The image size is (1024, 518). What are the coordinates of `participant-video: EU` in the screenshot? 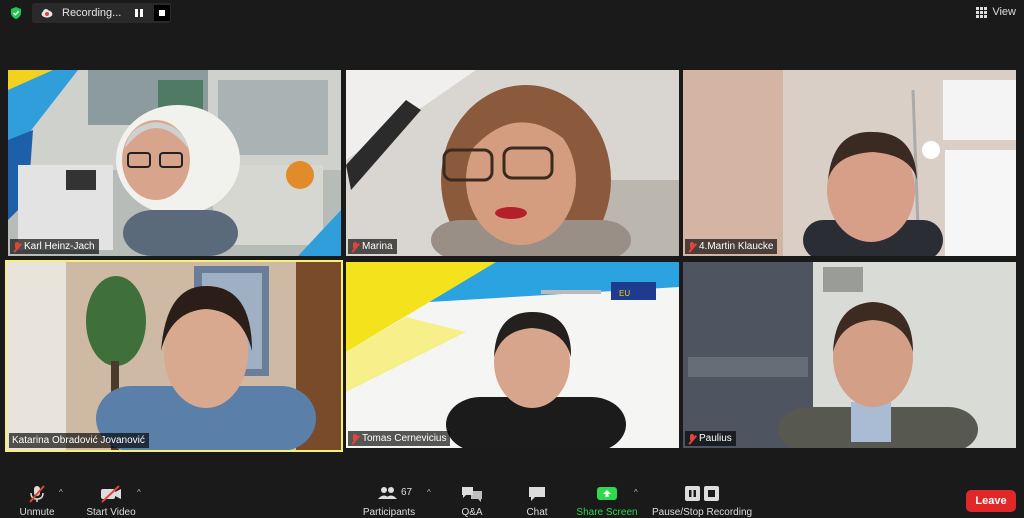 It's located at (512, 355).